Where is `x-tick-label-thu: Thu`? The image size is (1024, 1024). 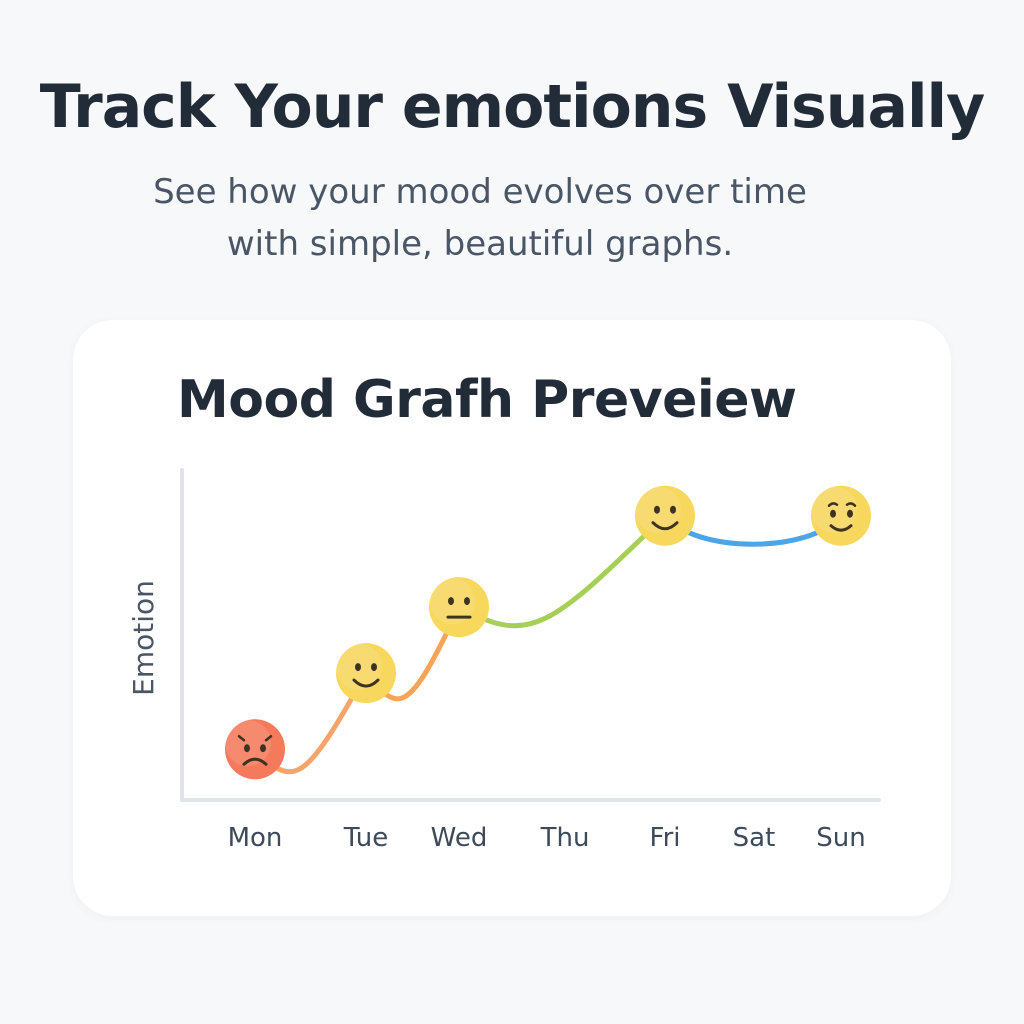
x-tick-label-thu: Thu is located at coordinates (565, 838).